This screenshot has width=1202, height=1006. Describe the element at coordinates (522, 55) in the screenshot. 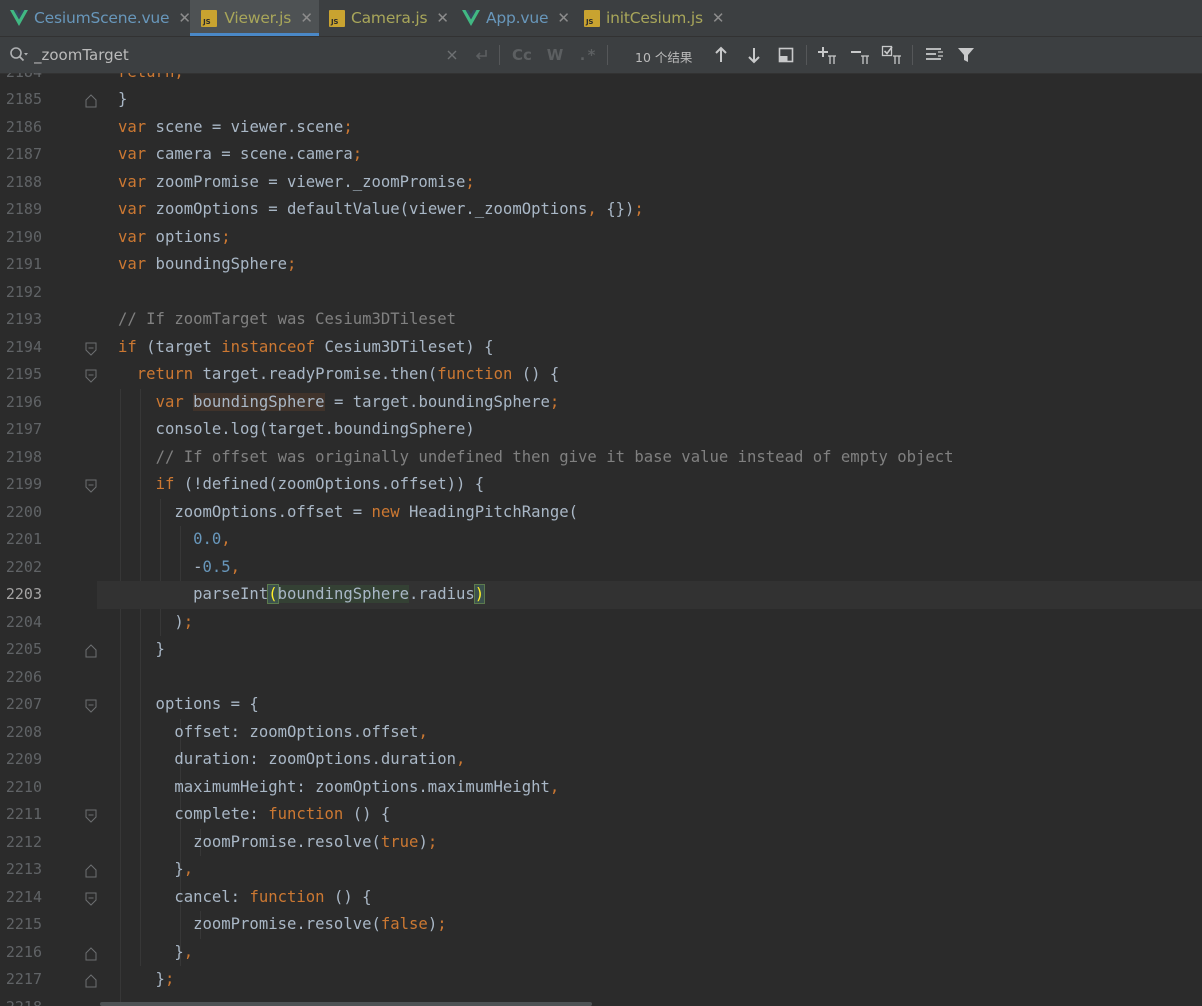

I see `match-case-toggle: Cc` at that location.